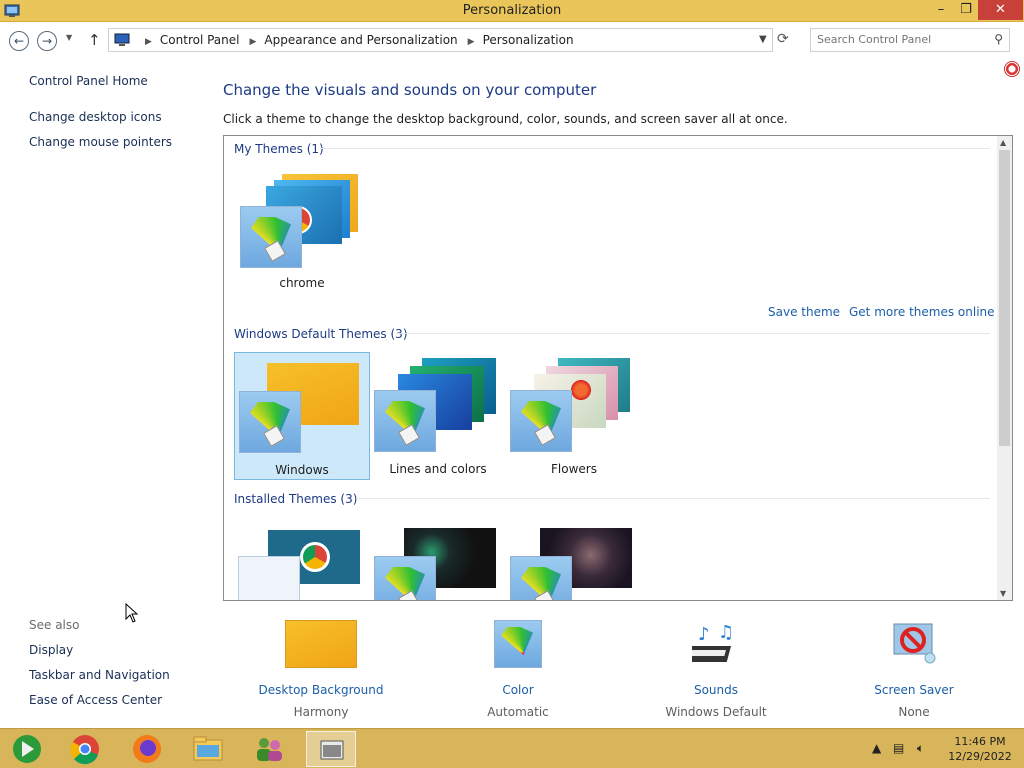 This screenshot has height=768, width=1024. I want to click on minimize-button: –, so click(941, 10).